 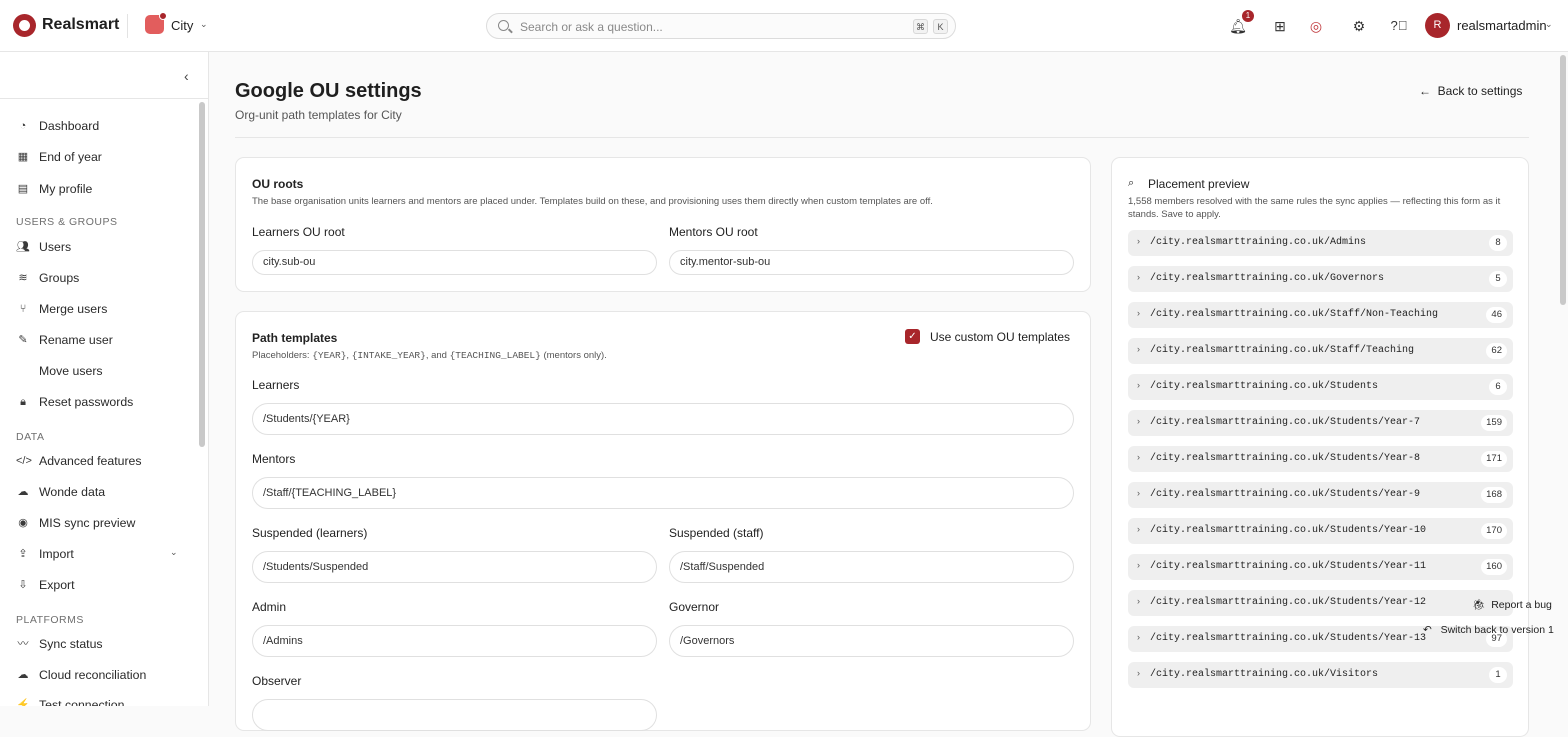 I want to click on sidebar-item-label: Groups, so click(x=59, y=278).